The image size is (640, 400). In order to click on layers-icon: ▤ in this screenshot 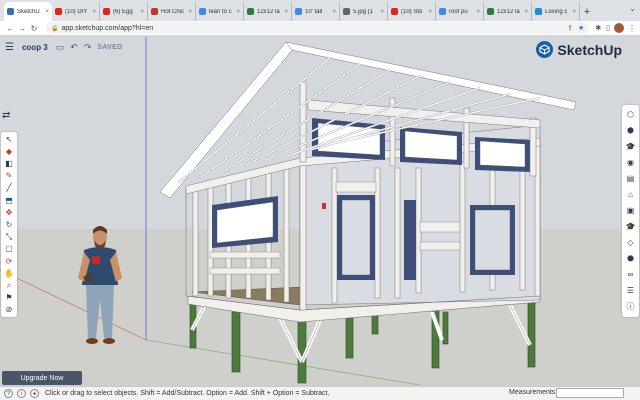, I will do `click(630, 178)`.